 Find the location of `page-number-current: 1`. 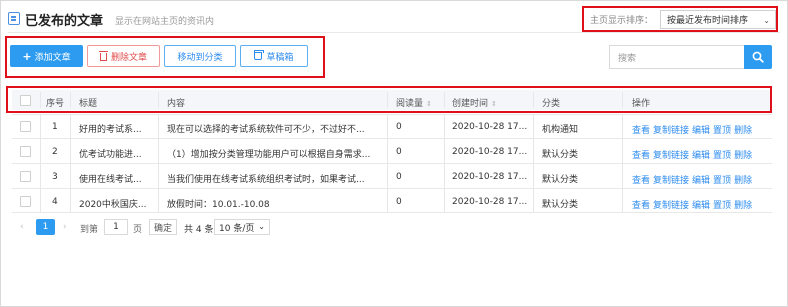

page-number-current: 1 is located at coordinates (45, 227).